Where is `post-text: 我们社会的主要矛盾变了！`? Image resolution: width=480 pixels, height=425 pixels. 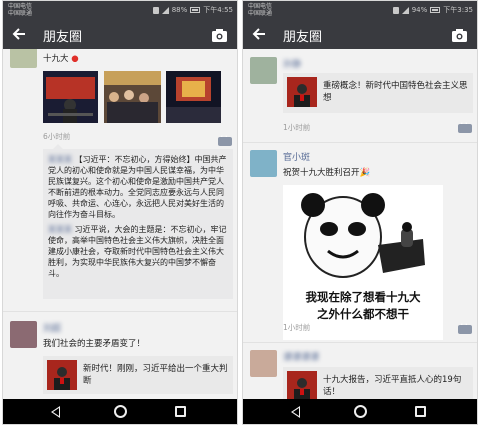
post-text: 我们社会的主要矛盾变了！ is located at coordinates (94, 344).